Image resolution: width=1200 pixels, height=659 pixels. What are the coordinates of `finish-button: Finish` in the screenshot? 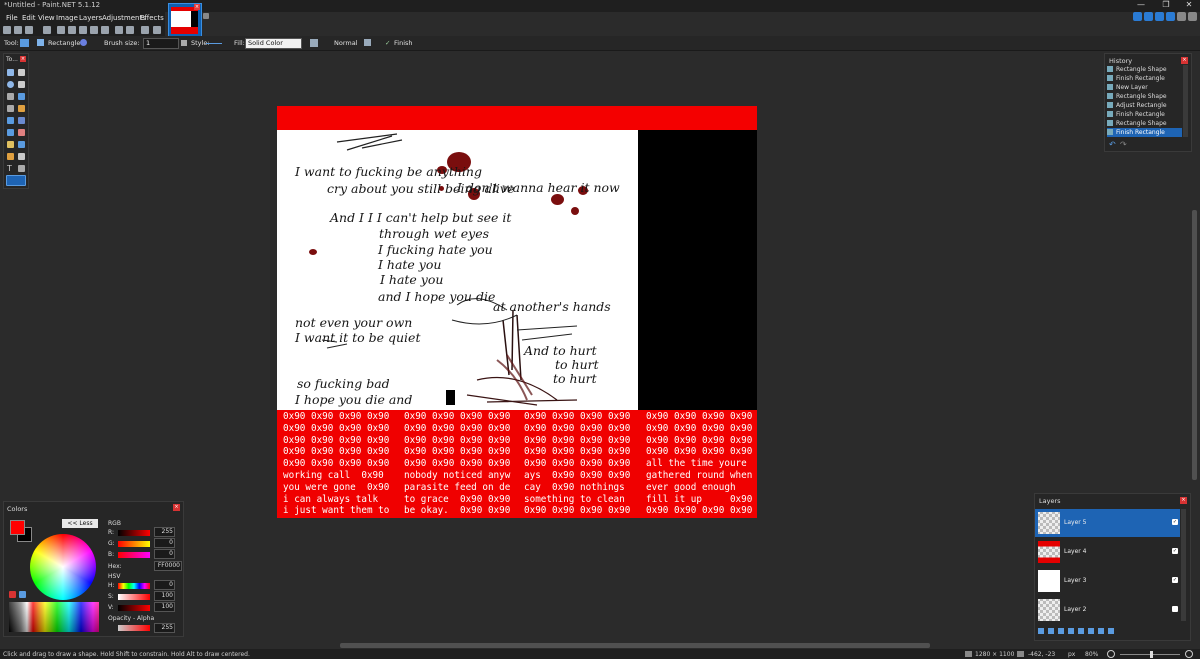 It's located at (403, 43).